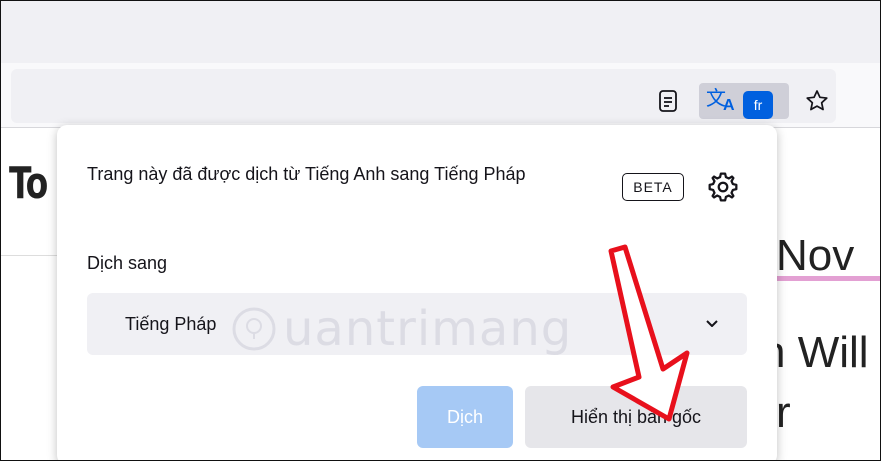 The image size is (881, 461). What do you see at coordinates (815, 255) in the screenshot?
I see `page-heading-fragment: Nov` at bounding box center [815, 255].